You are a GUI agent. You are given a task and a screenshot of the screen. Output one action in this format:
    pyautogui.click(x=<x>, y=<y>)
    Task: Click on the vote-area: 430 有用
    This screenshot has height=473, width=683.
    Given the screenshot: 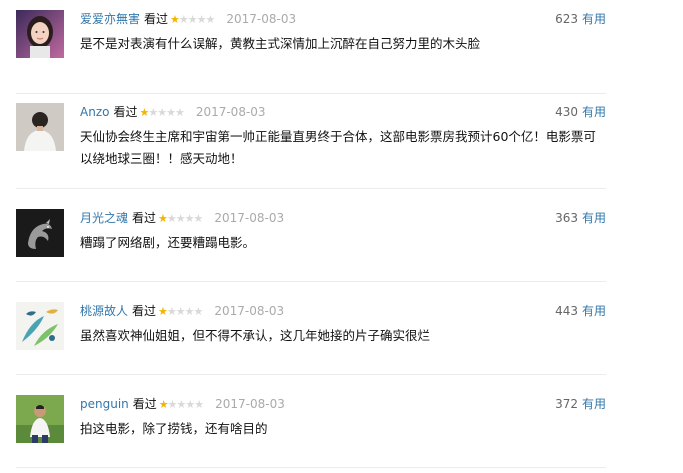 What is the action you would take?
    pyautogui.click(x=580, y=112)
    